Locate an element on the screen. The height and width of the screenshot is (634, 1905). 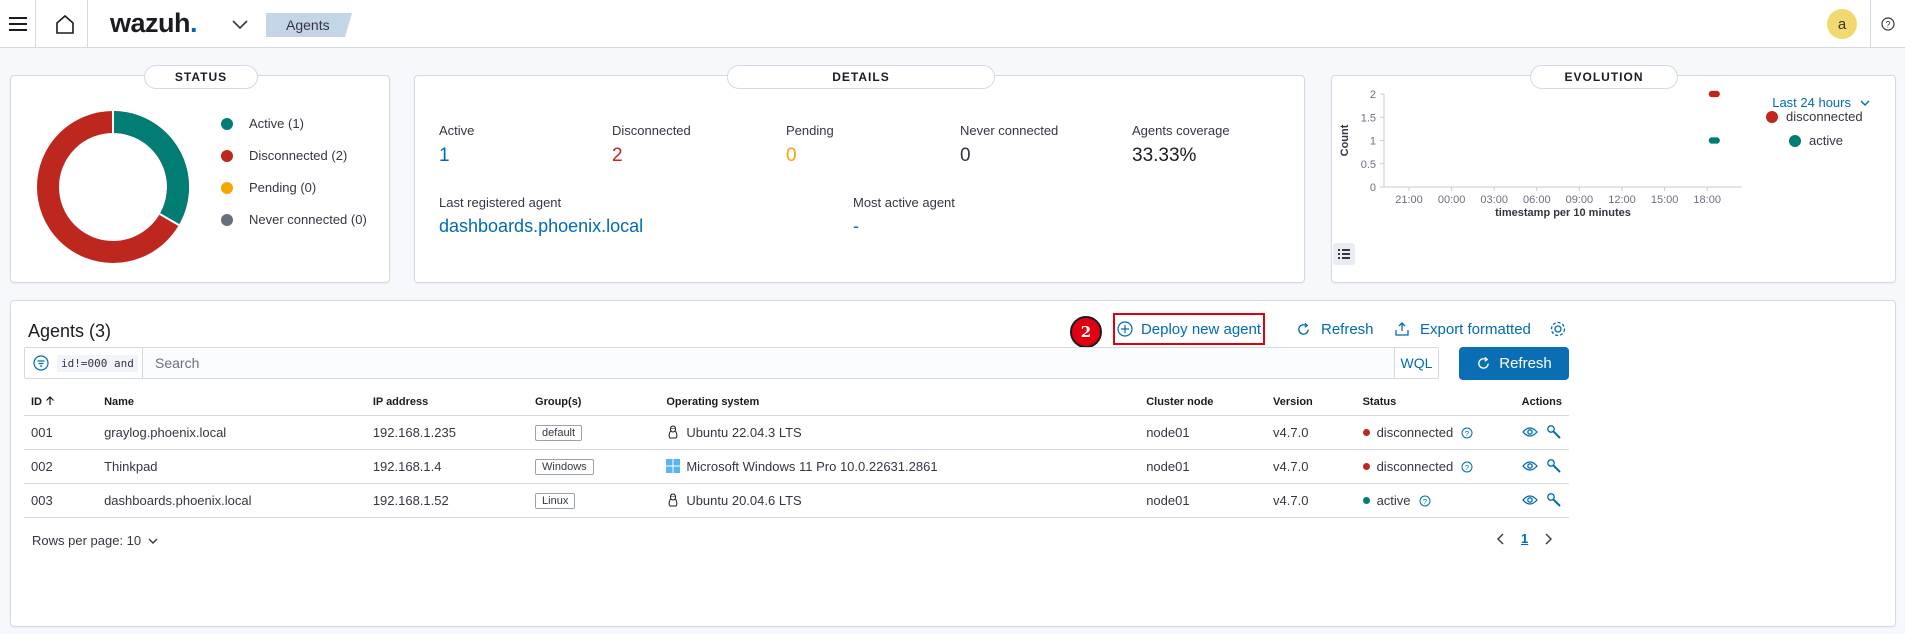
menu-button is located at coordinates (18, 23).